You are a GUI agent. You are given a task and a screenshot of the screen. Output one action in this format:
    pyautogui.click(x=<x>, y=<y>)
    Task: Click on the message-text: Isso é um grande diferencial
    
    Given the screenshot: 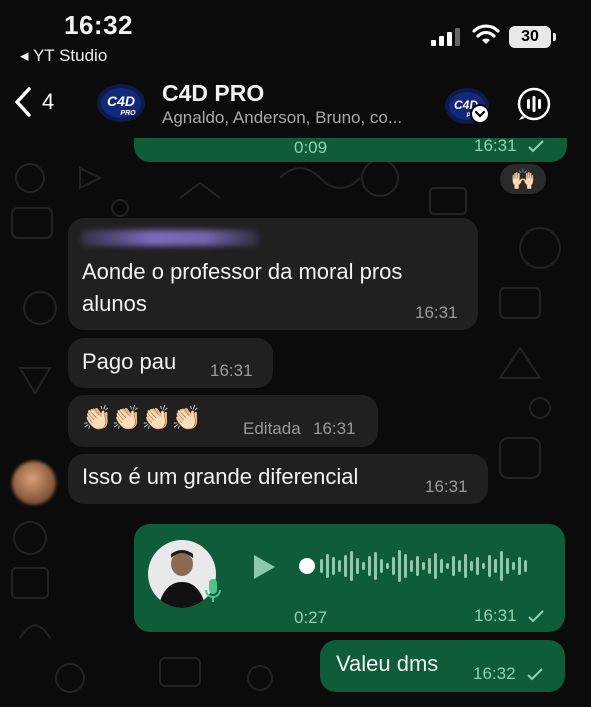 What is the action you would take?
    pyautogui.click(x=220, y=476)
    